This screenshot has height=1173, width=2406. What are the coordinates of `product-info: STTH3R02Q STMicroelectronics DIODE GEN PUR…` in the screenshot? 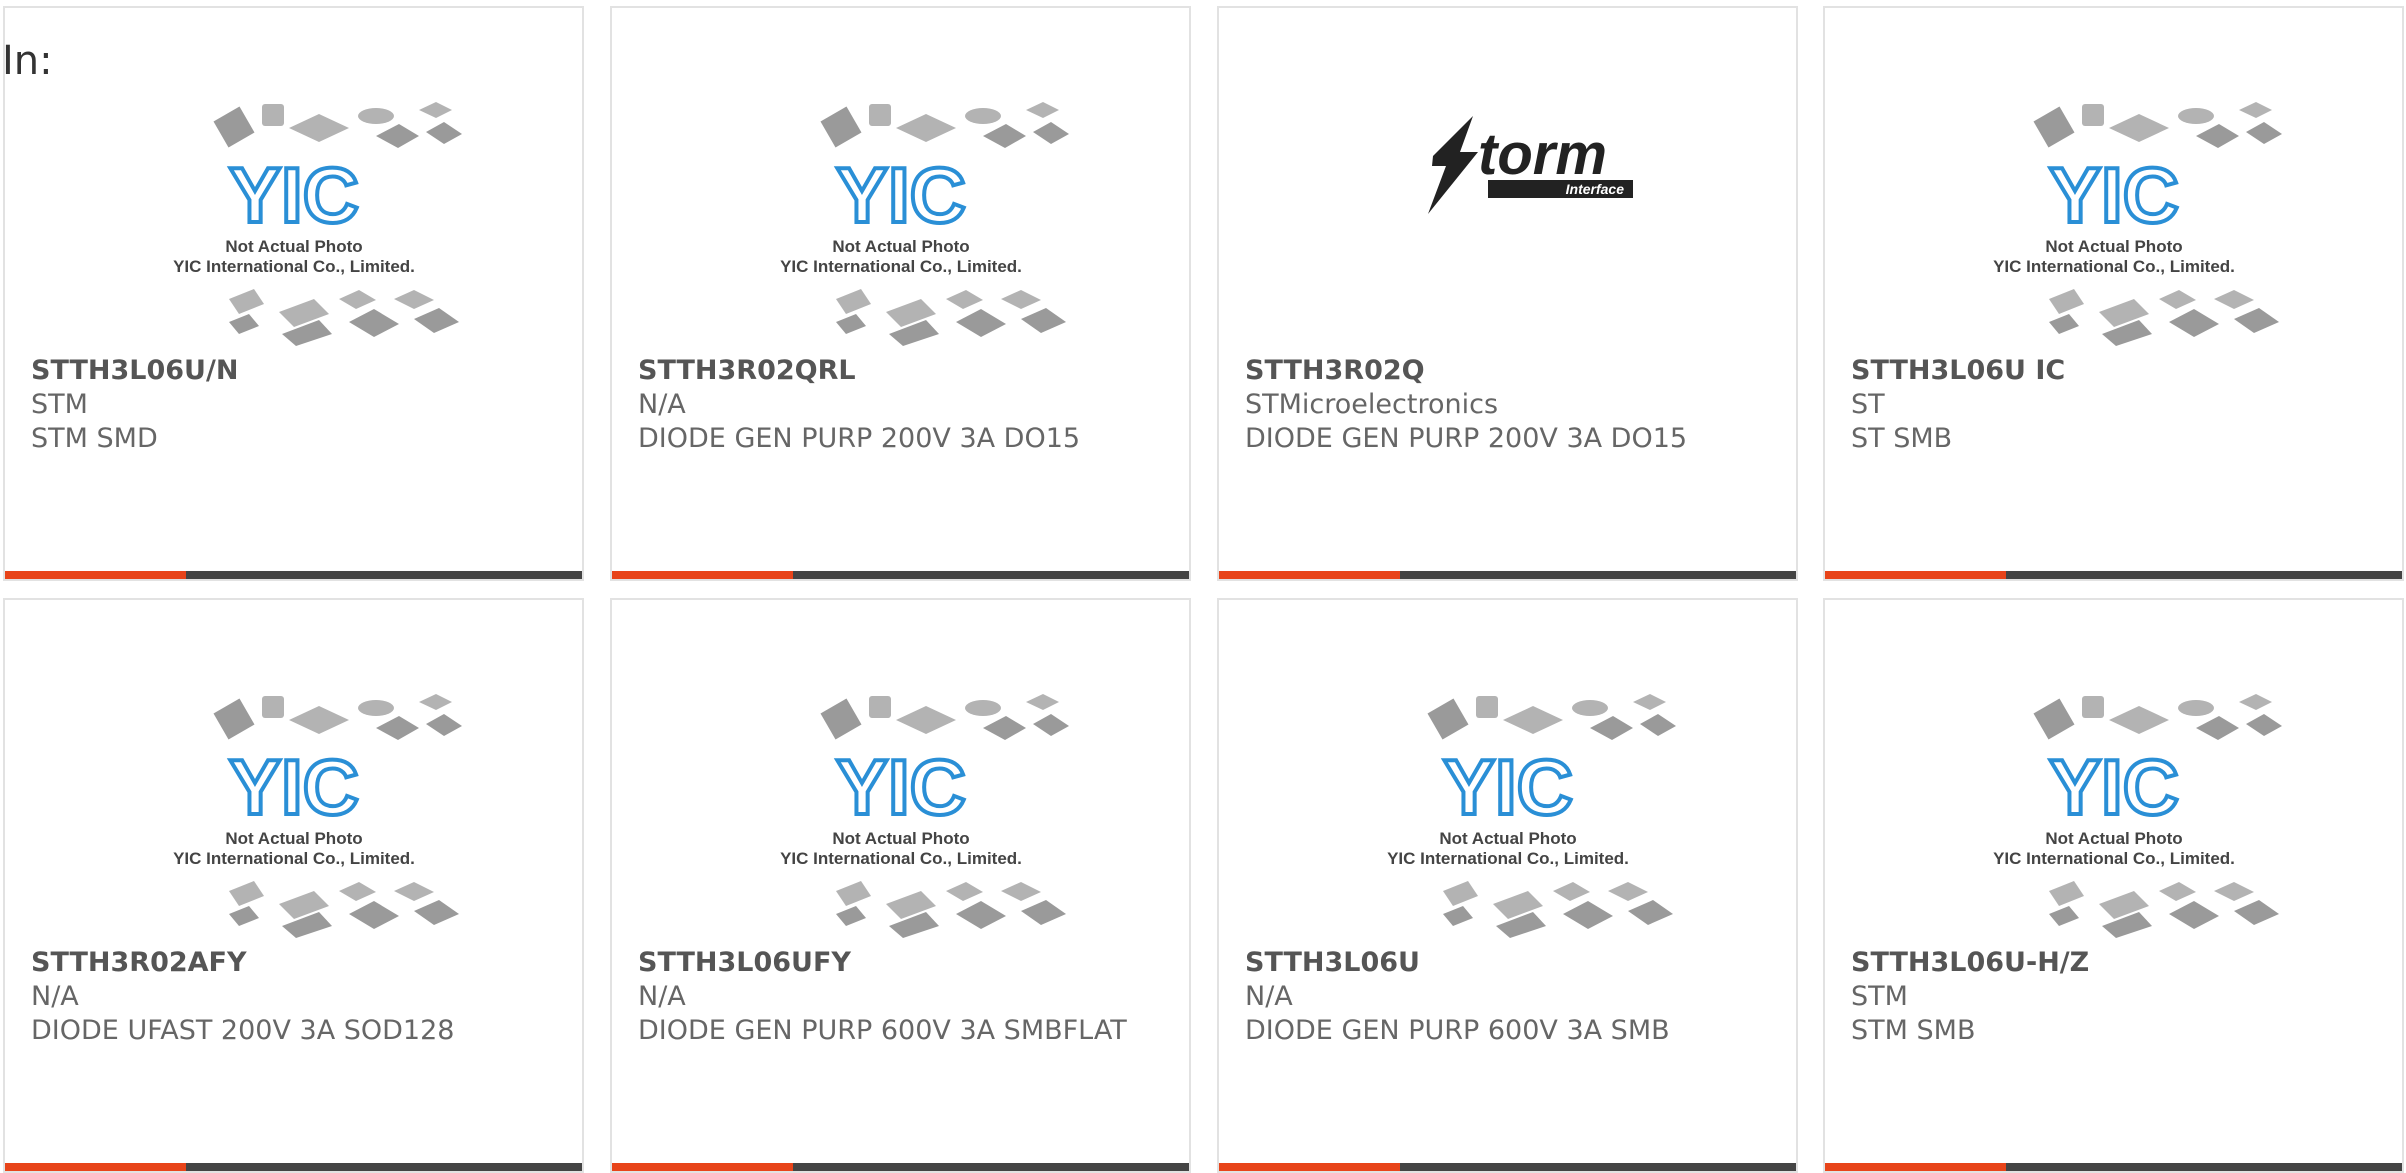 It's located at (1510, 405).